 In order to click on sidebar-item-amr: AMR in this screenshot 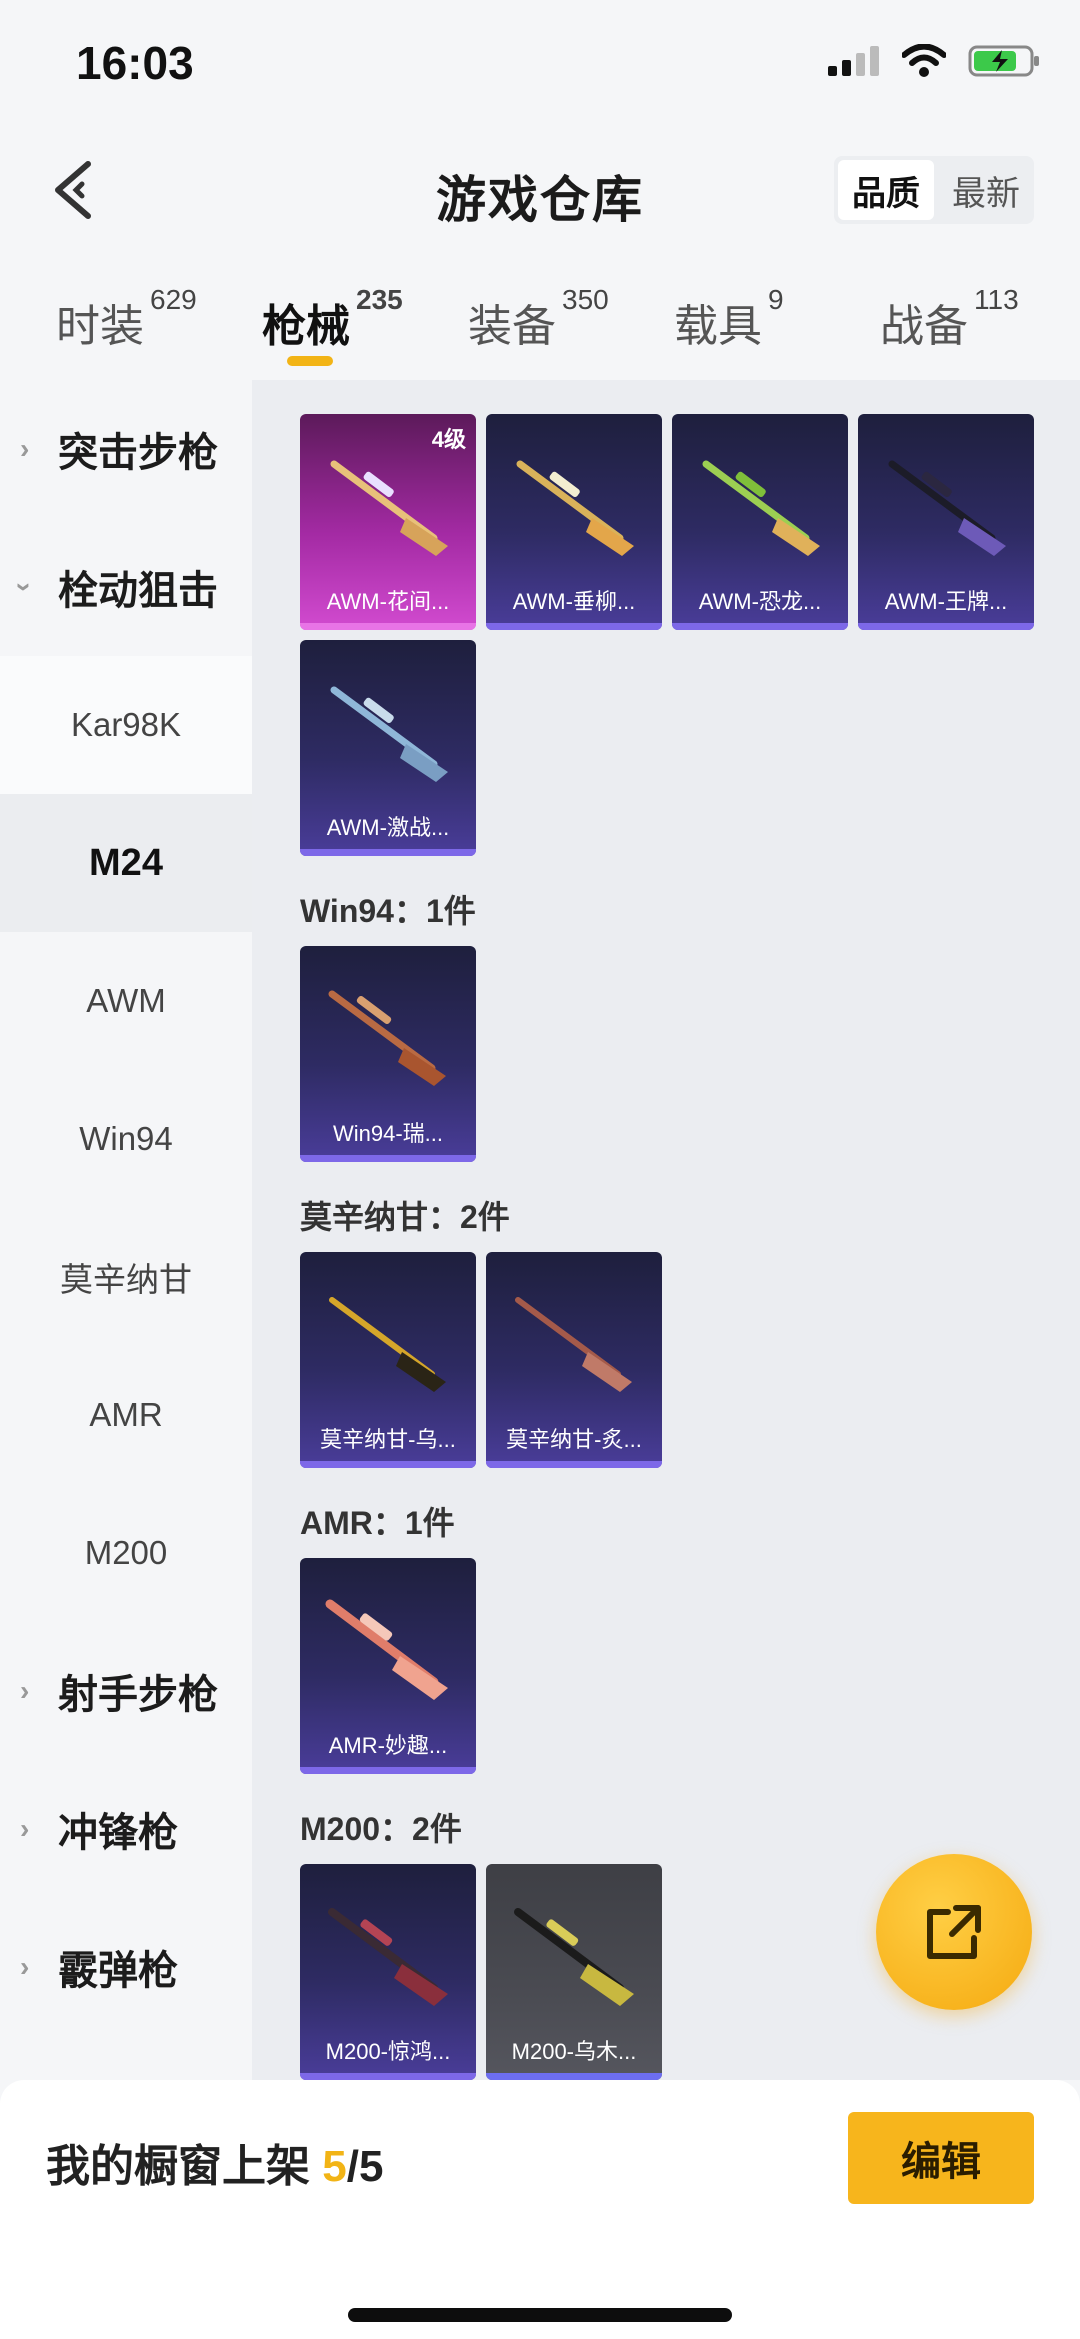, I will do `click(126, 1415)`.